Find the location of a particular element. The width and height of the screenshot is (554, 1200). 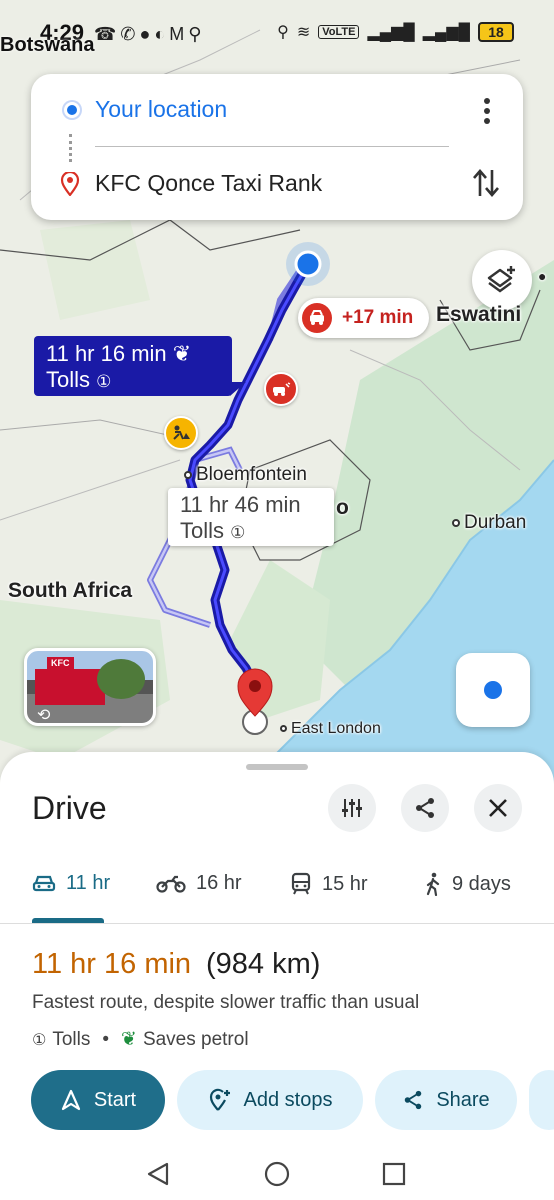

share-button: Share is located at coordinates (446, 1100).